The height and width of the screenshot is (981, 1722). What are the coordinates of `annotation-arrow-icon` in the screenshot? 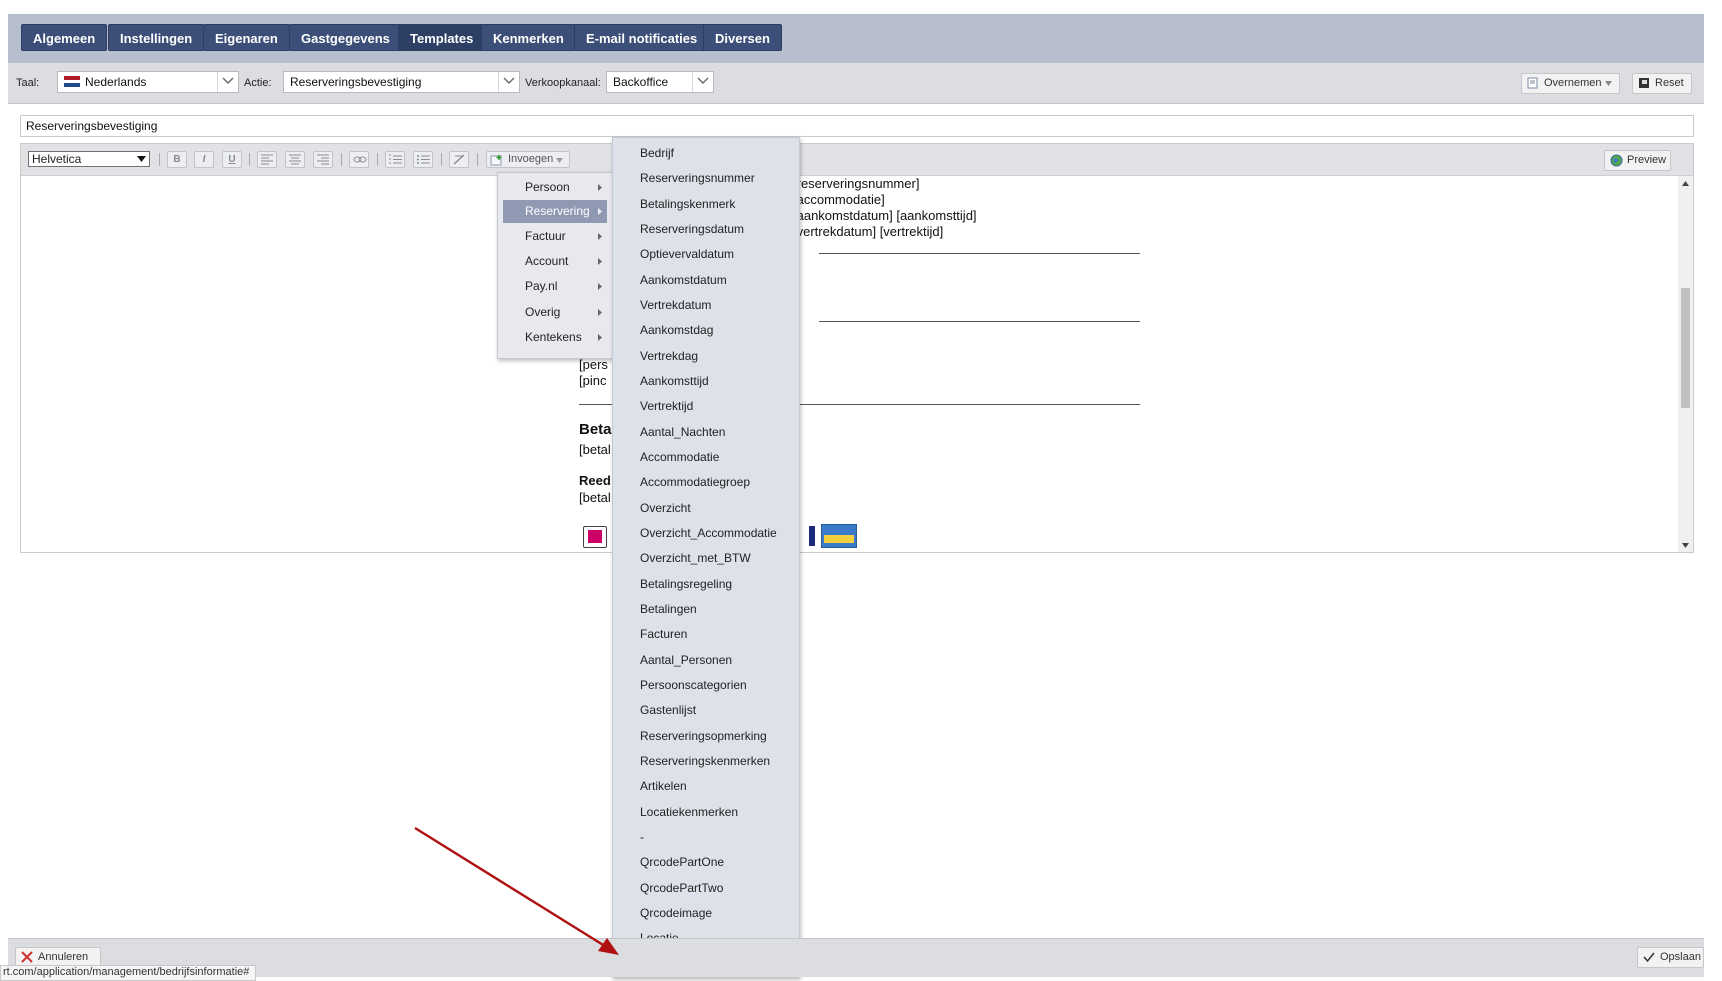 It's located at (516, 890).